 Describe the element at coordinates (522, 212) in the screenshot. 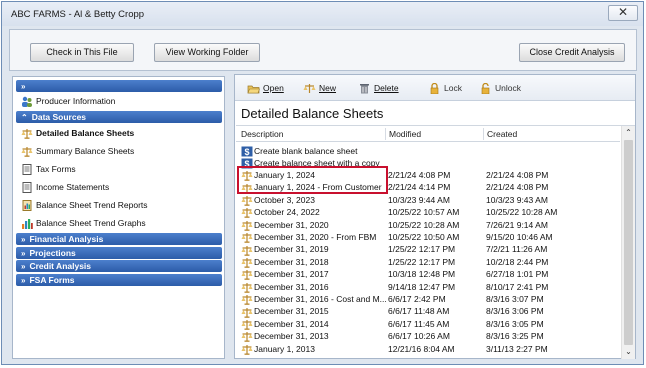

I see `cell-created: 10/25/22 10:28 AM` at that location.